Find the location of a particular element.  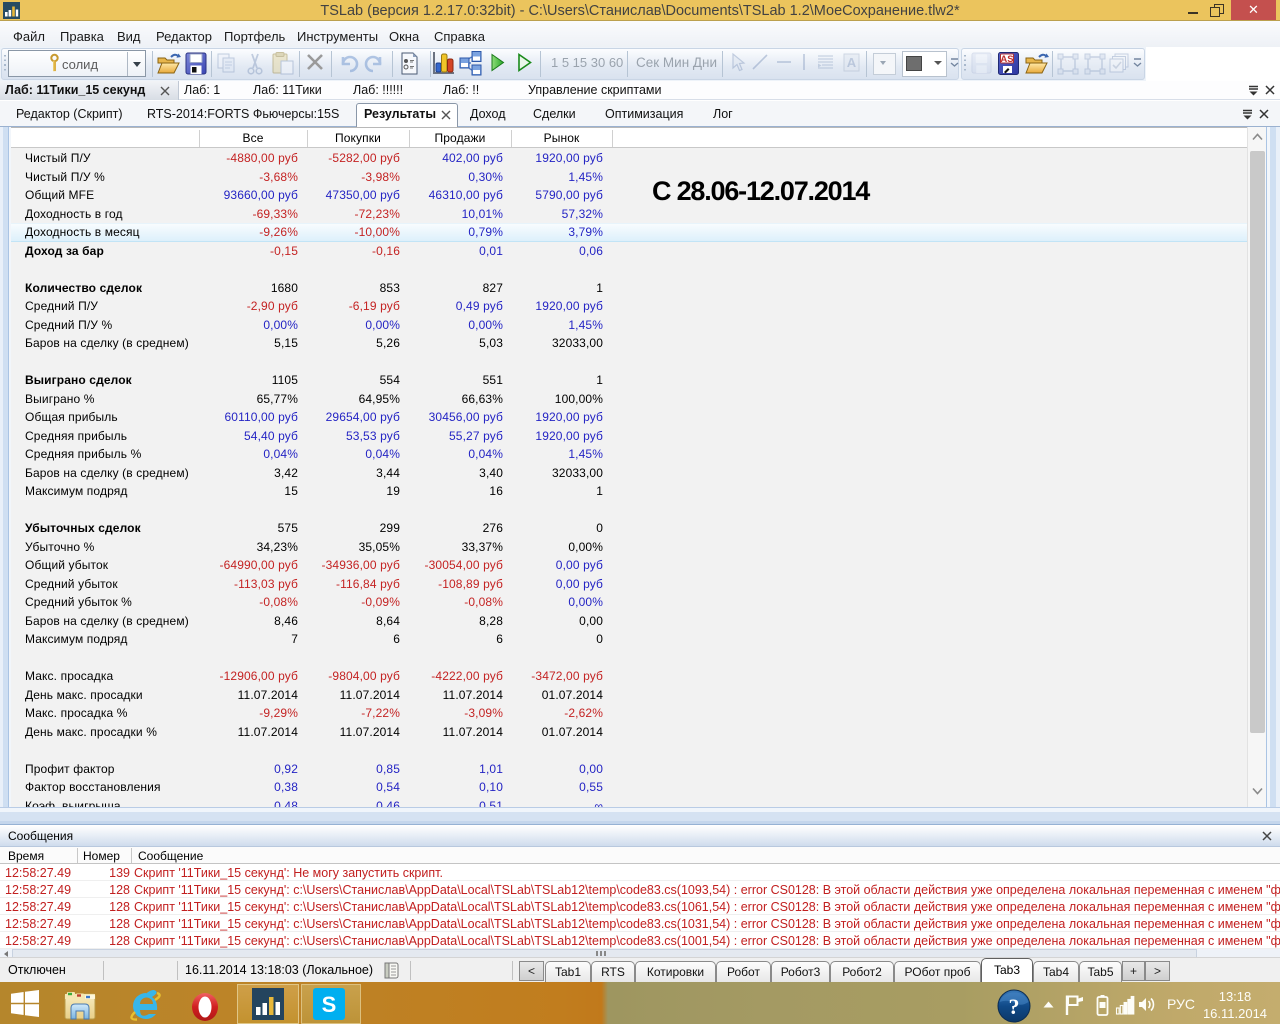

svg-text: S is located at coordinates (329, 1004).